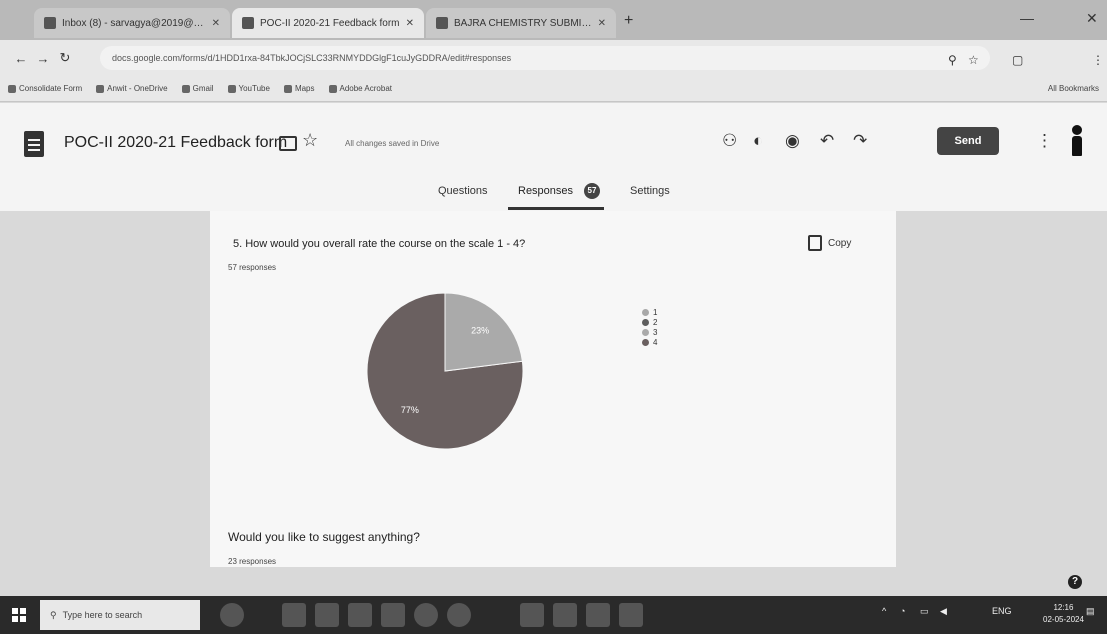  Describe the element at coordinates (729, 141) in the screenshot. I see `addon-icon: ⚇` at that location.